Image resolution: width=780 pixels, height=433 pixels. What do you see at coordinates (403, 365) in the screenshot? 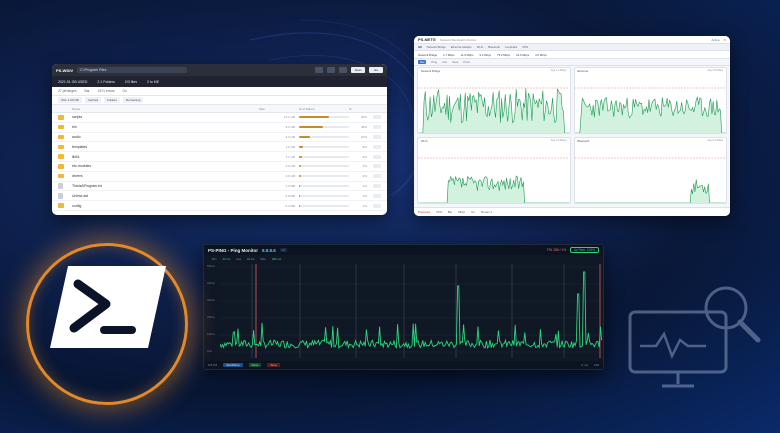
I see `ping-footer: 8.8.8.8 Start/Stop Save Stop 0 ms 100` at bounding box center [403, 365].